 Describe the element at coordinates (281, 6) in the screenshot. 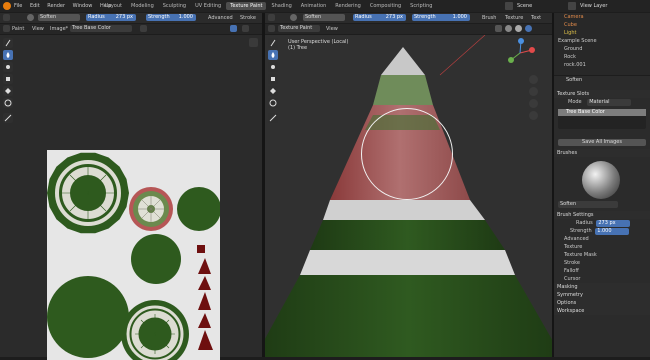

I see `tab-shading: Shading` at that location.